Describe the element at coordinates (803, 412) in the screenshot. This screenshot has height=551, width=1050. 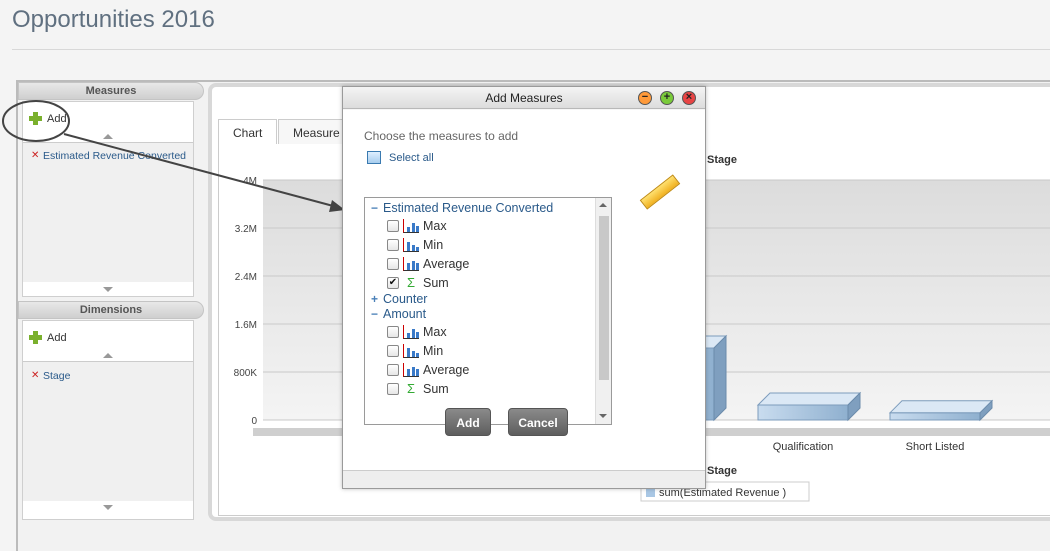
I see `bar-qualification` at that location.